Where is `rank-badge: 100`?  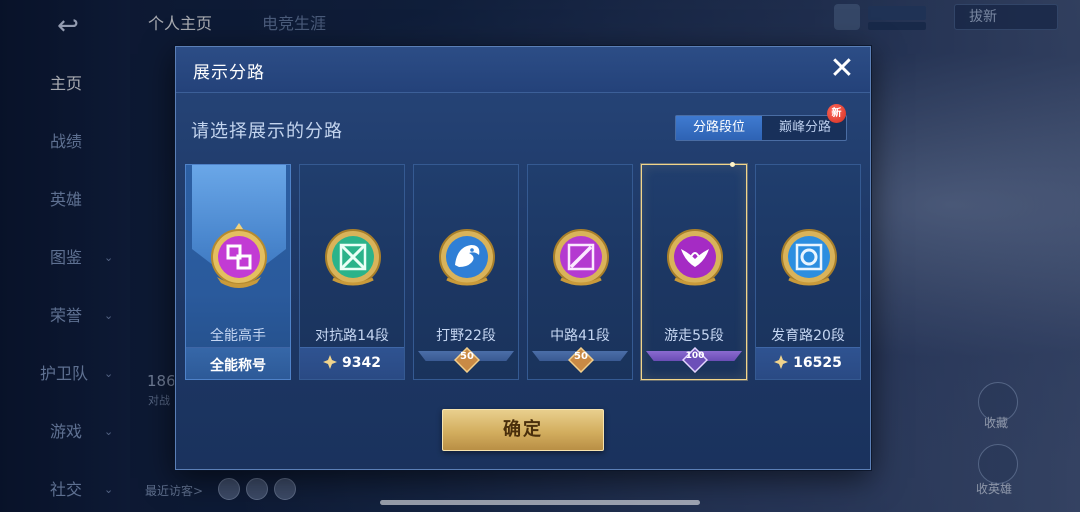 rank-badge: 100 is located at coordinates (695, 360).